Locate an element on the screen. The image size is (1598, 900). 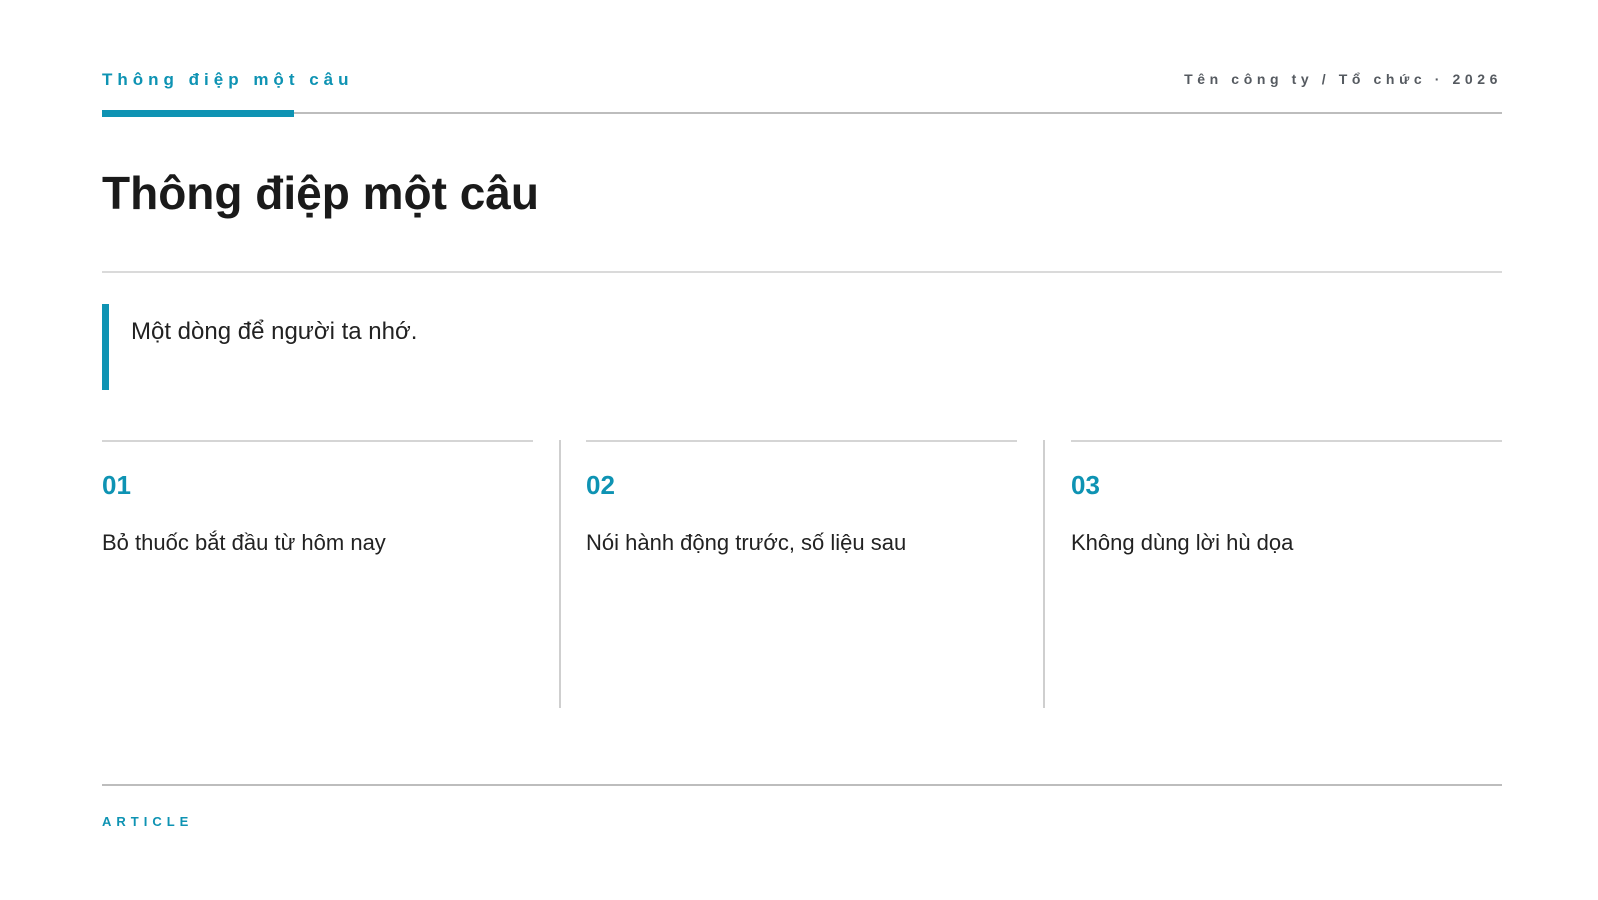
point-text: Không dùng lời hù dọa is located at coordinates (1182, 542).